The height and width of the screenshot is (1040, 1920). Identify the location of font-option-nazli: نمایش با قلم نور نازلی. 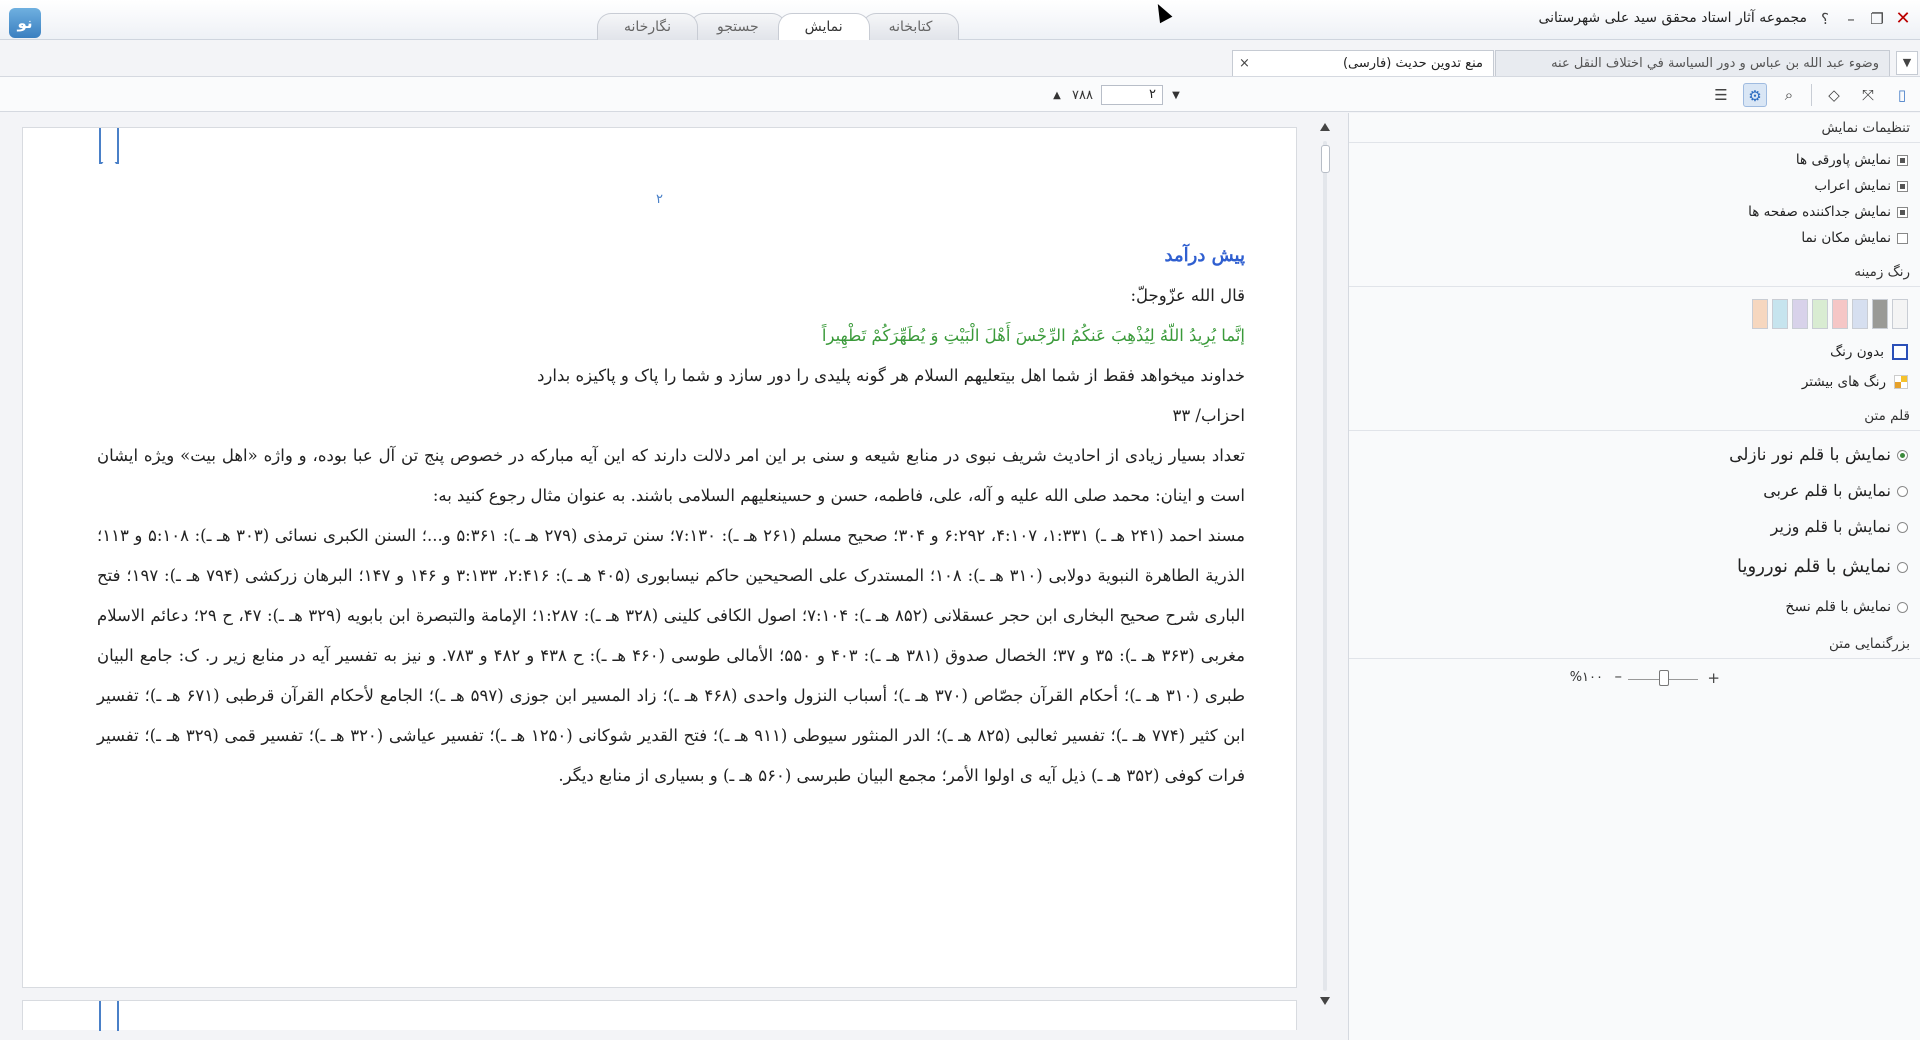
(1634, 455).